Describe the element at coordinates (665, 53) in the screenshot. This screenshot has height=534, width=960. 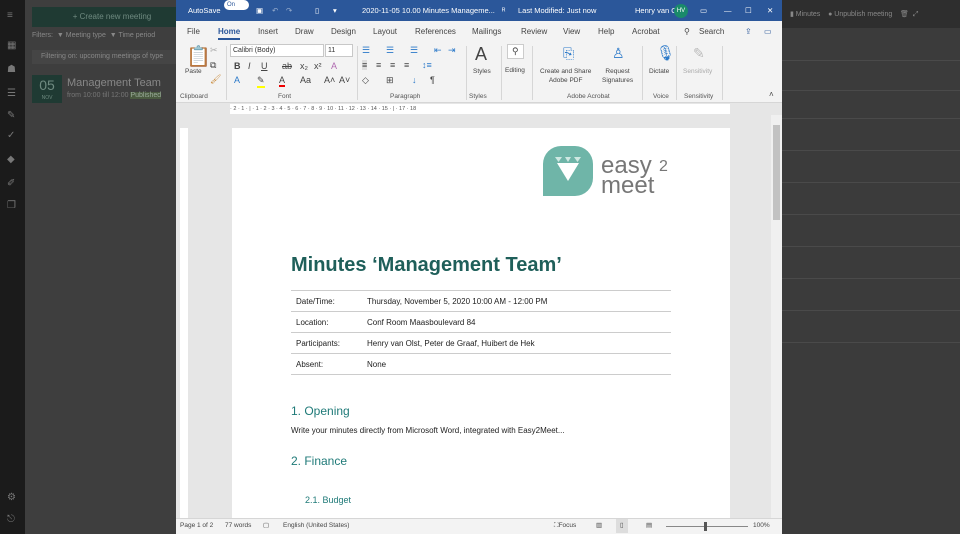
I see `microphone-icon: 🎙` at that location.